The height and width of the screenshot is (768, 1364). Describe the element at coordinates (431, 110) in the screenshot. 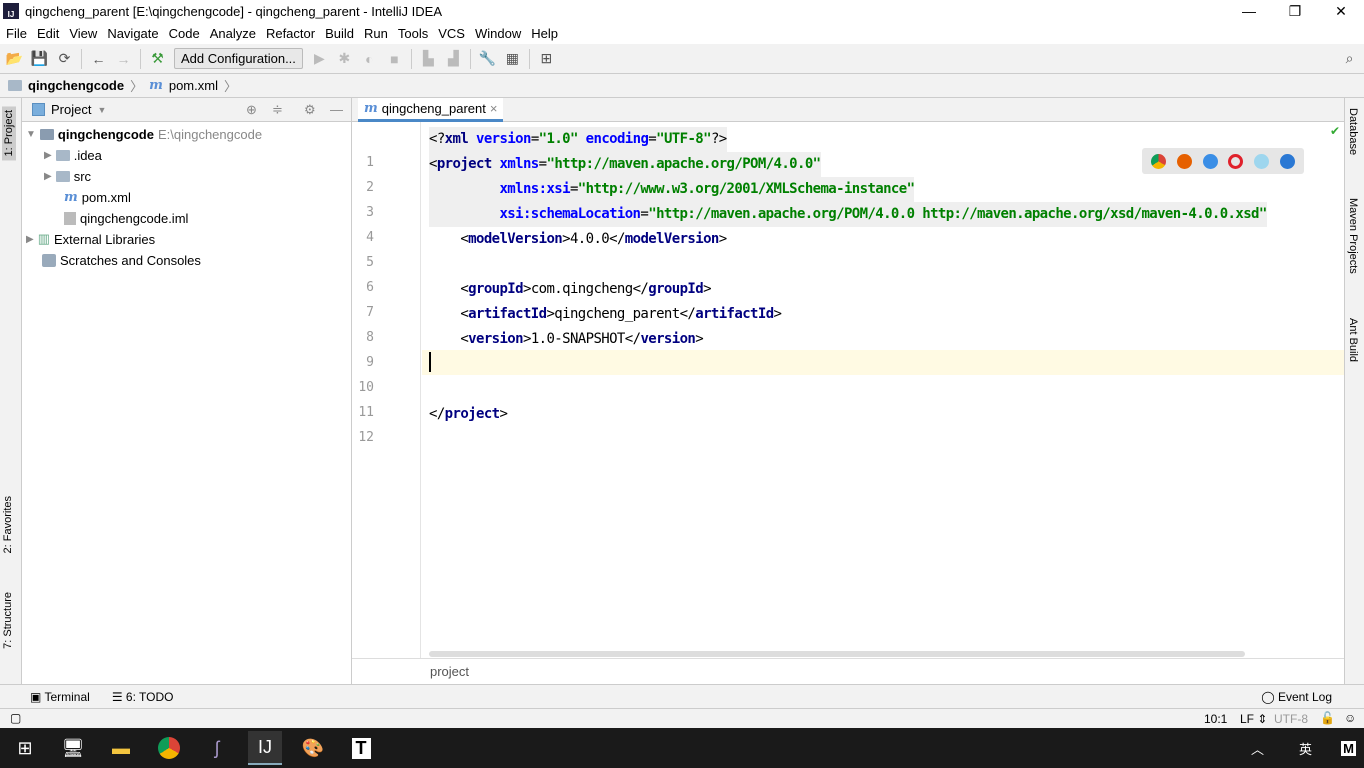

I see `tab-qingcheng-parent: m qingcheng_parent ×` at that location.